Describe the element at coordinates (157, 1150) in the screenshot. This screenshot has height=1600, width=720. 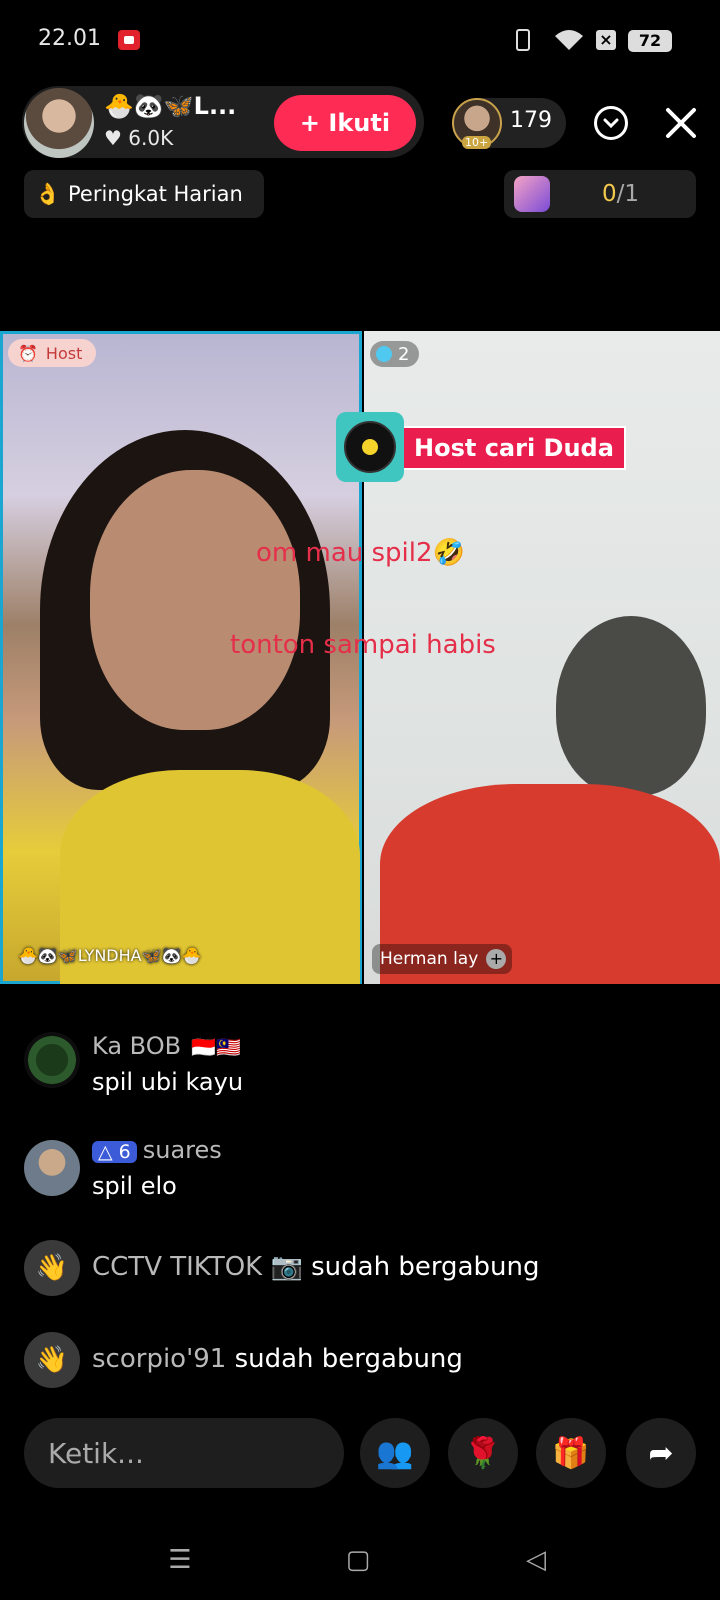
I see `chat-username: △ 6 suares` at that location.